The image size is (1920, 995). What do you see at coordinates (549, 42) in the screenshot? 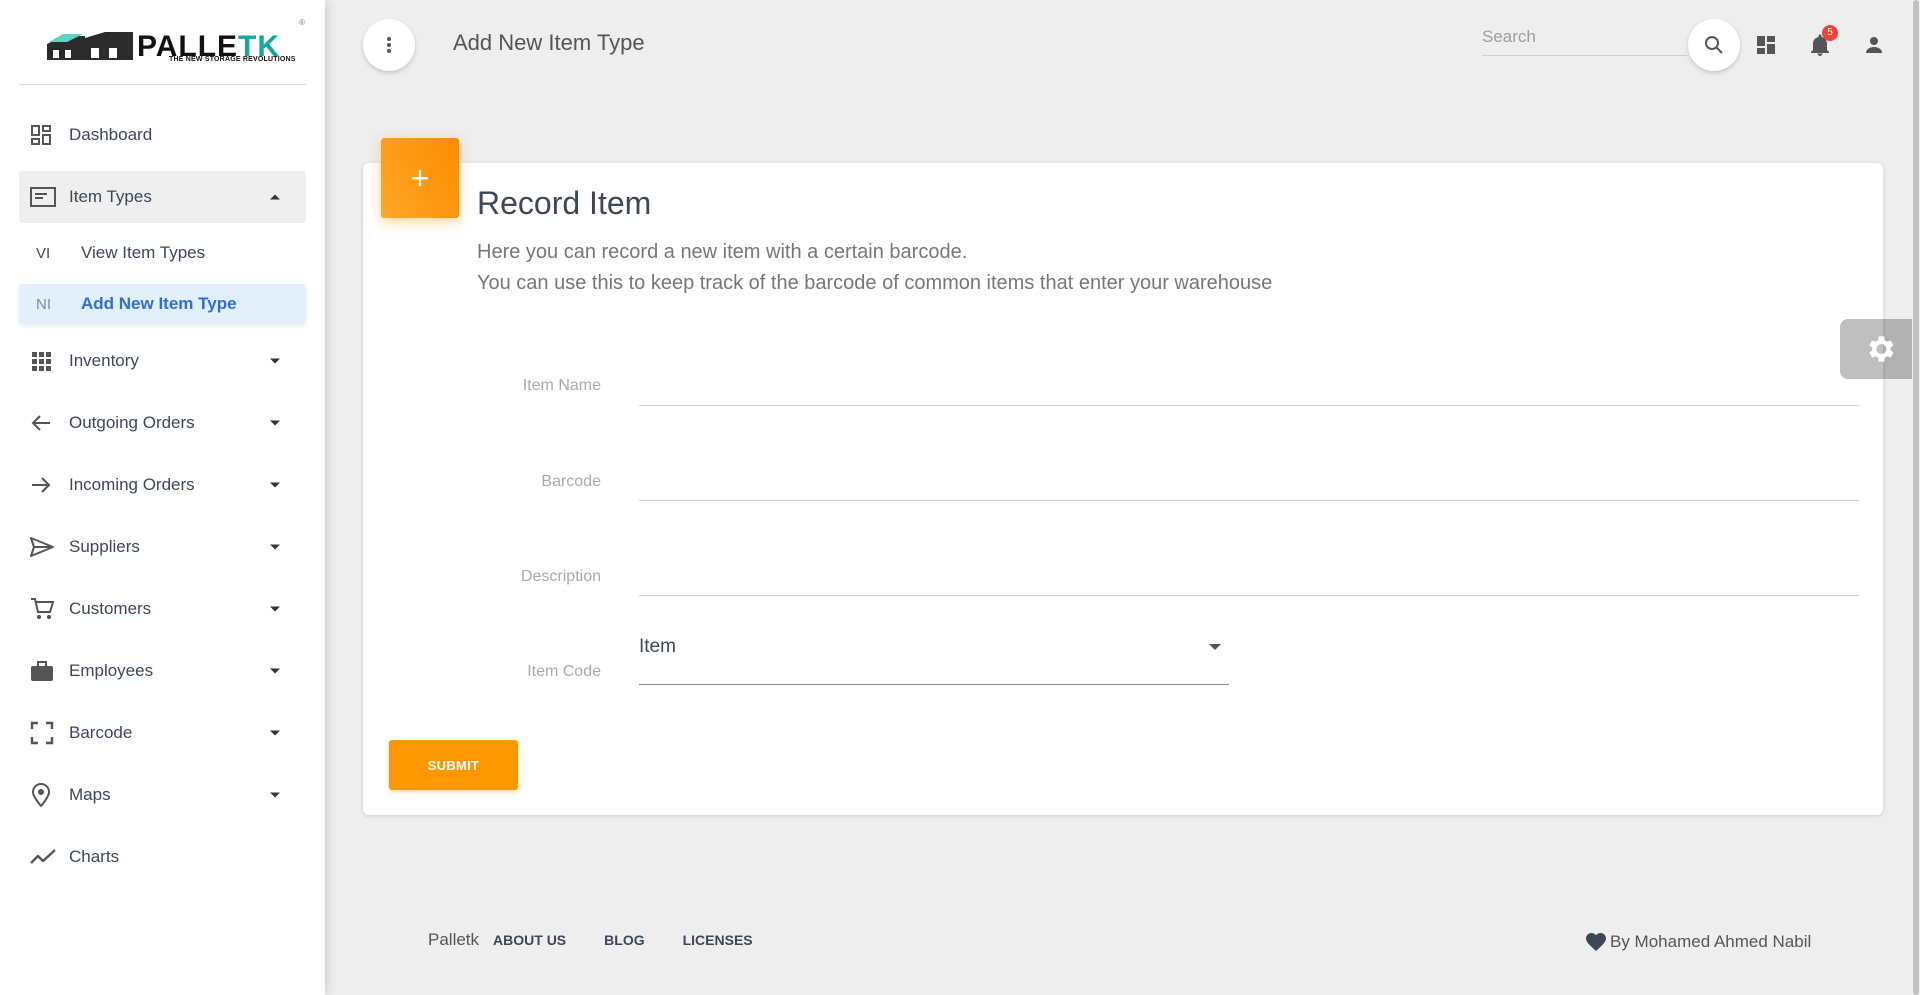
I see `page-title: Add New Item Type` at bounding box center [549, 42].